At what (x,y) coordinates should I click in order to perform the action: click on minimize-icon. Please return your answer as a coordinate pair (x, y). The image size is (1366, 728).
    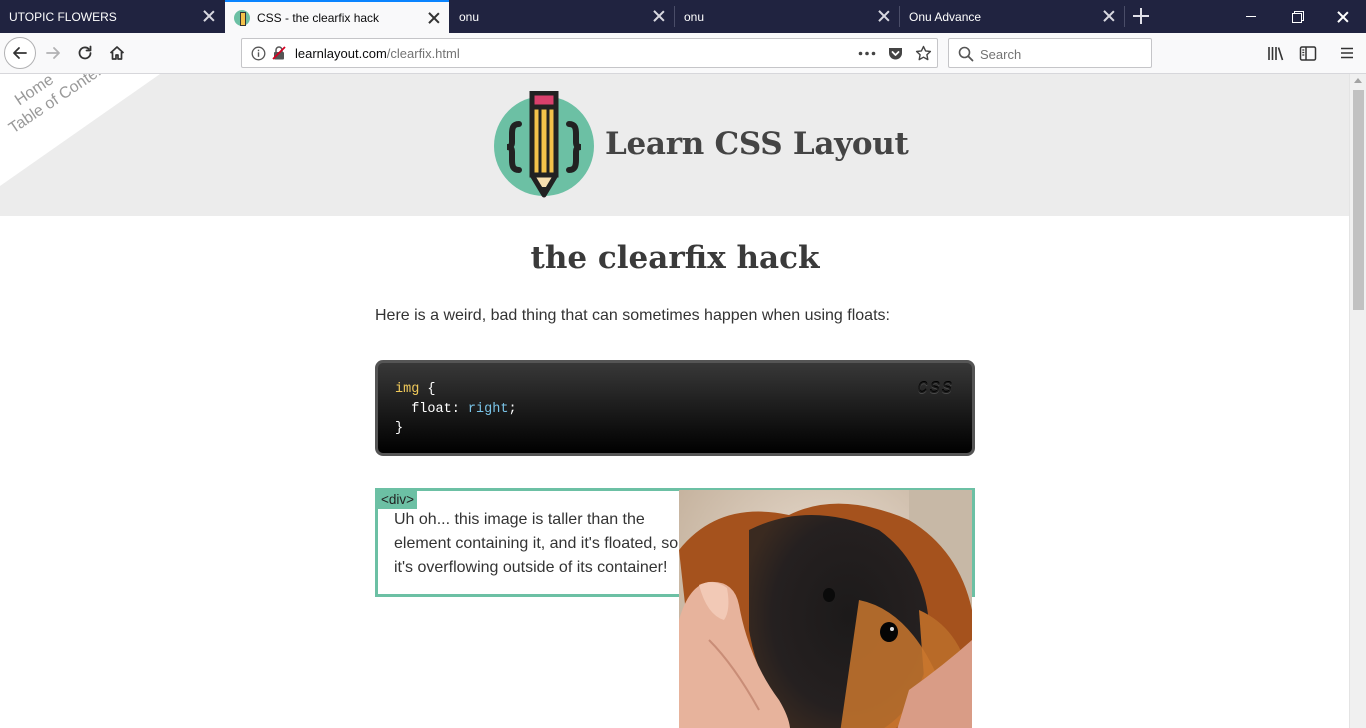
    Looking at the image, I should click on (1251, 16).